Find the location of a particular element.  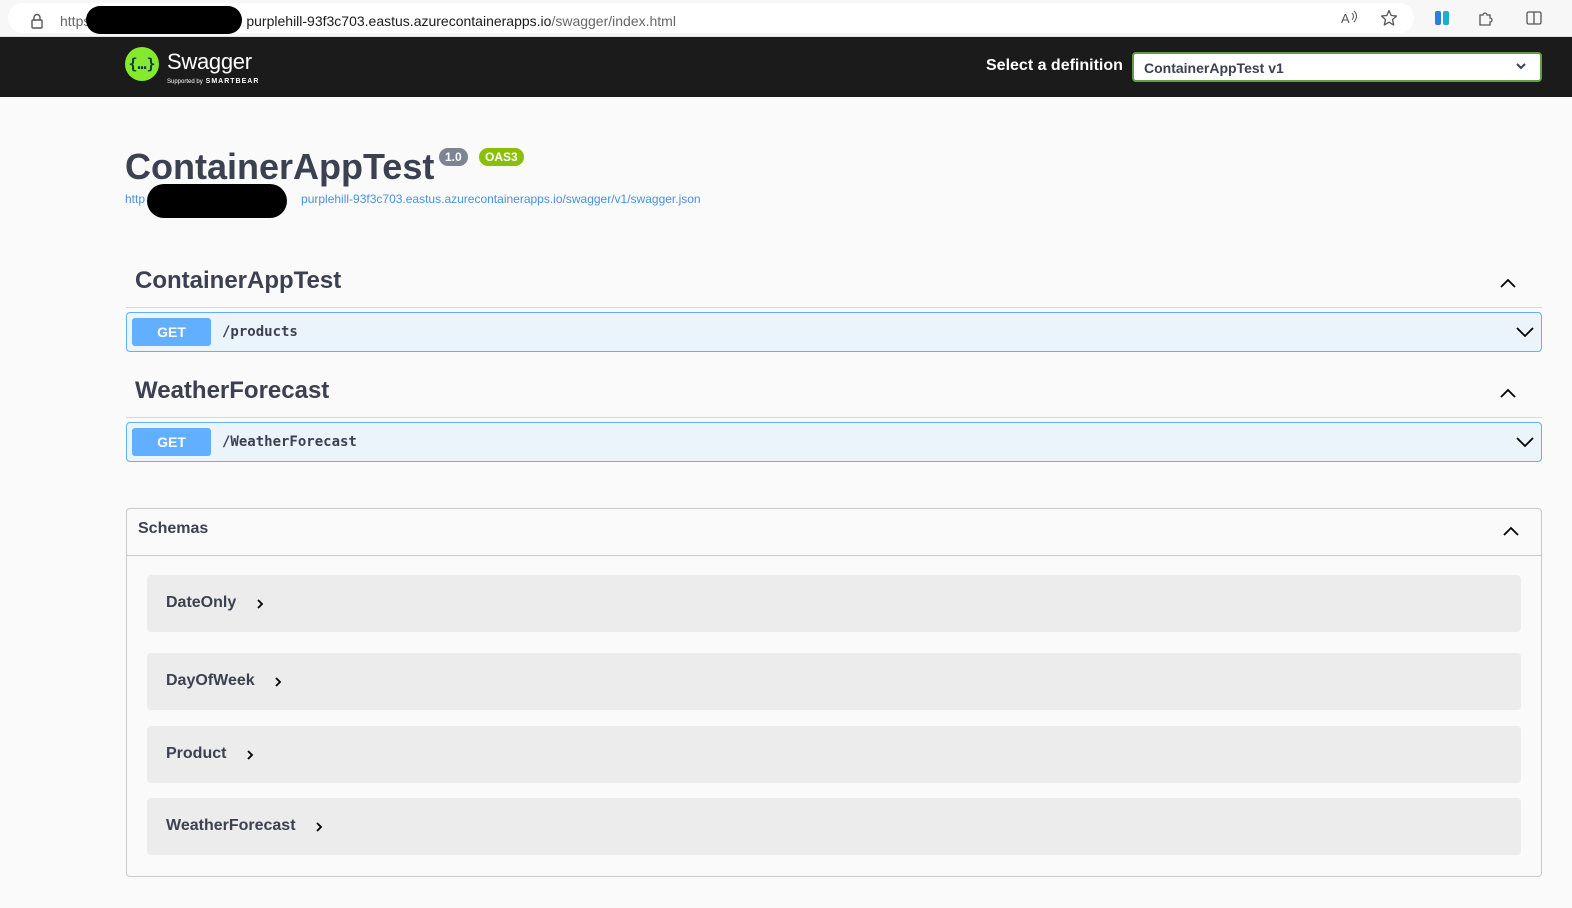

definition-select: ContainerAppTest v1 is located at coordinates (1337, 67).